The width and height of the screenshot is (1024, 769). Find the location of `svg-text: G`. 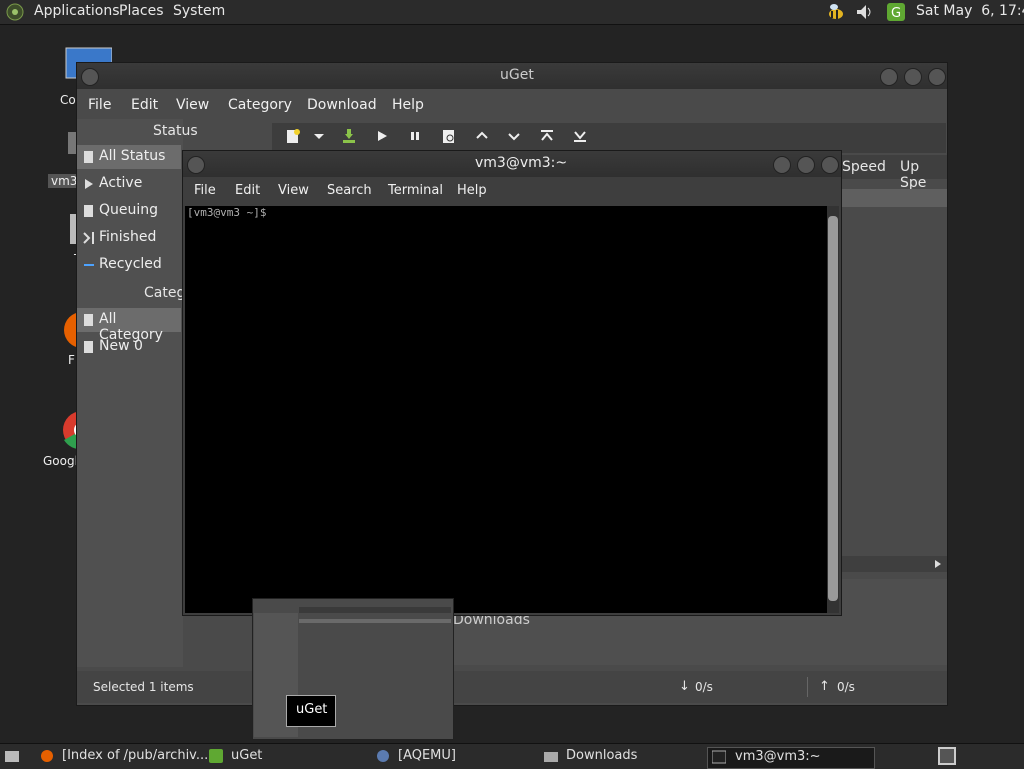

svg-text: G is located at coordinates (896, 13).